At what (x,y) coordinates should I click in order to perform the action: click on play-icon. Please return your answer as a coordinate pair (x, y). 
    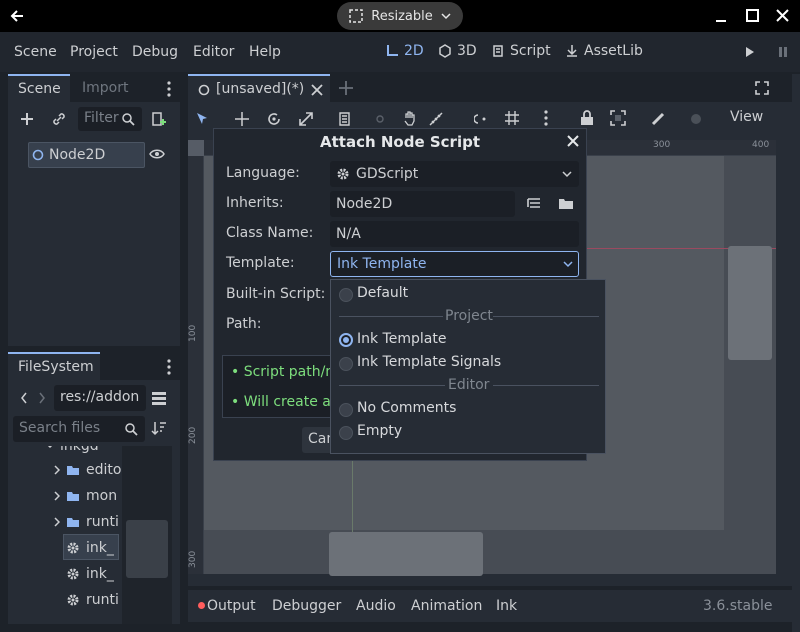
    Looking at the image, I should click on (750, 52).